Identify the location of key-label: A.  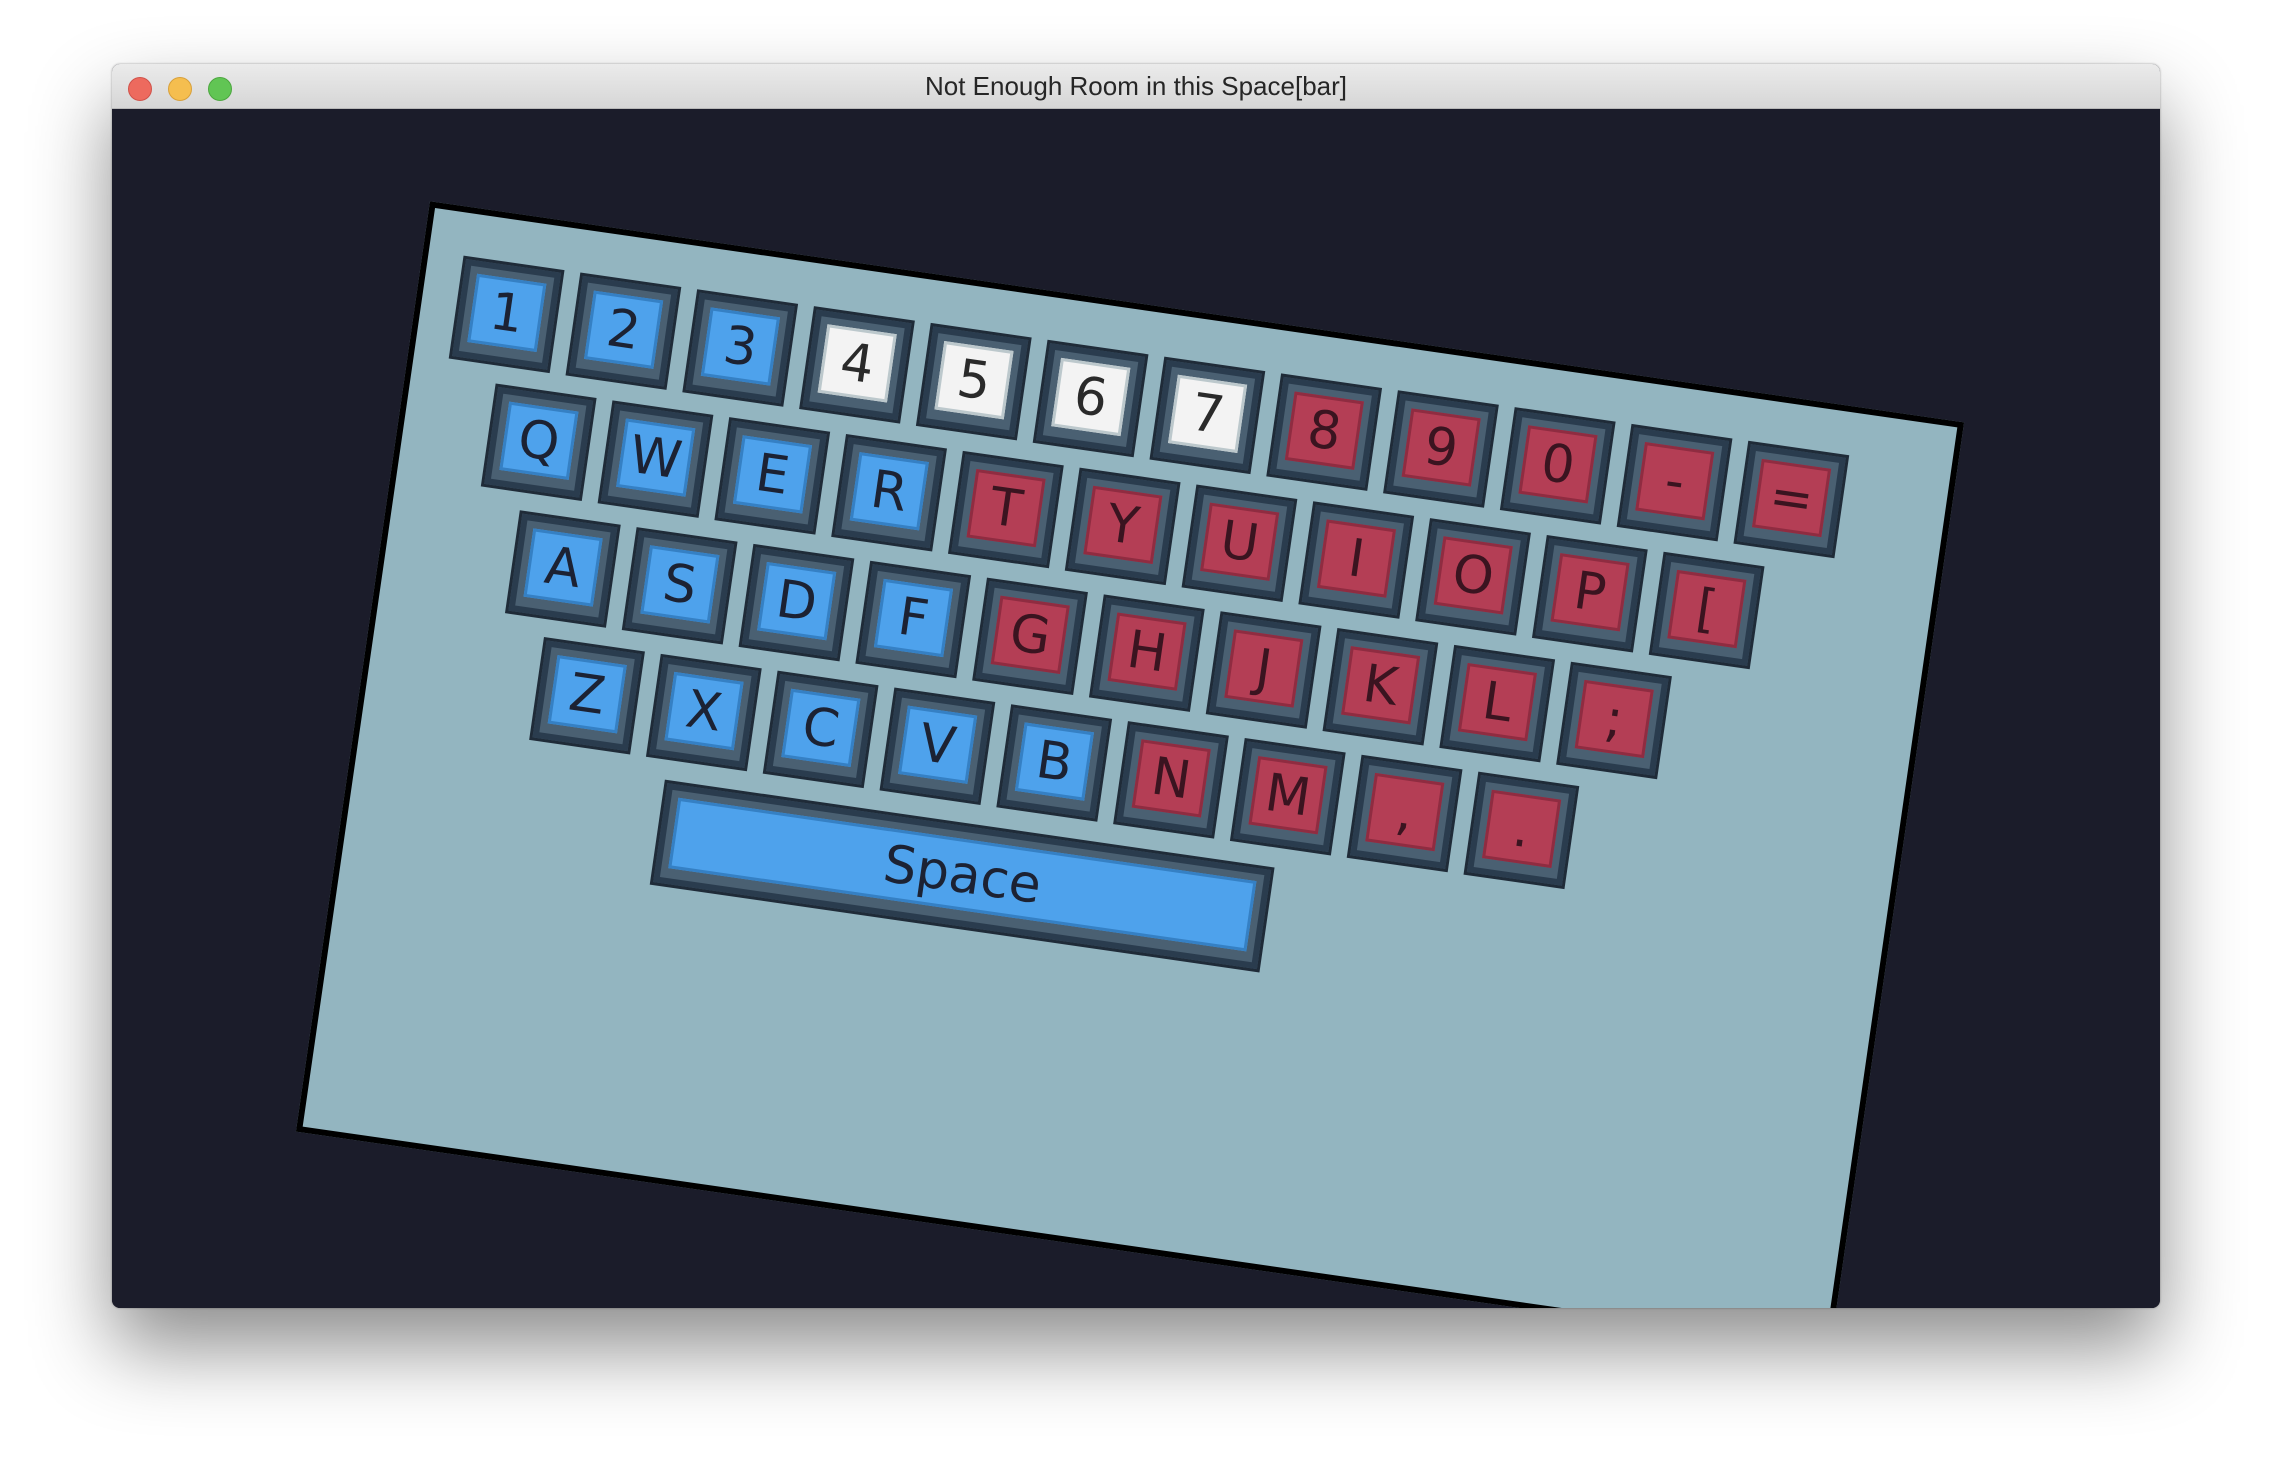
(563, 567).